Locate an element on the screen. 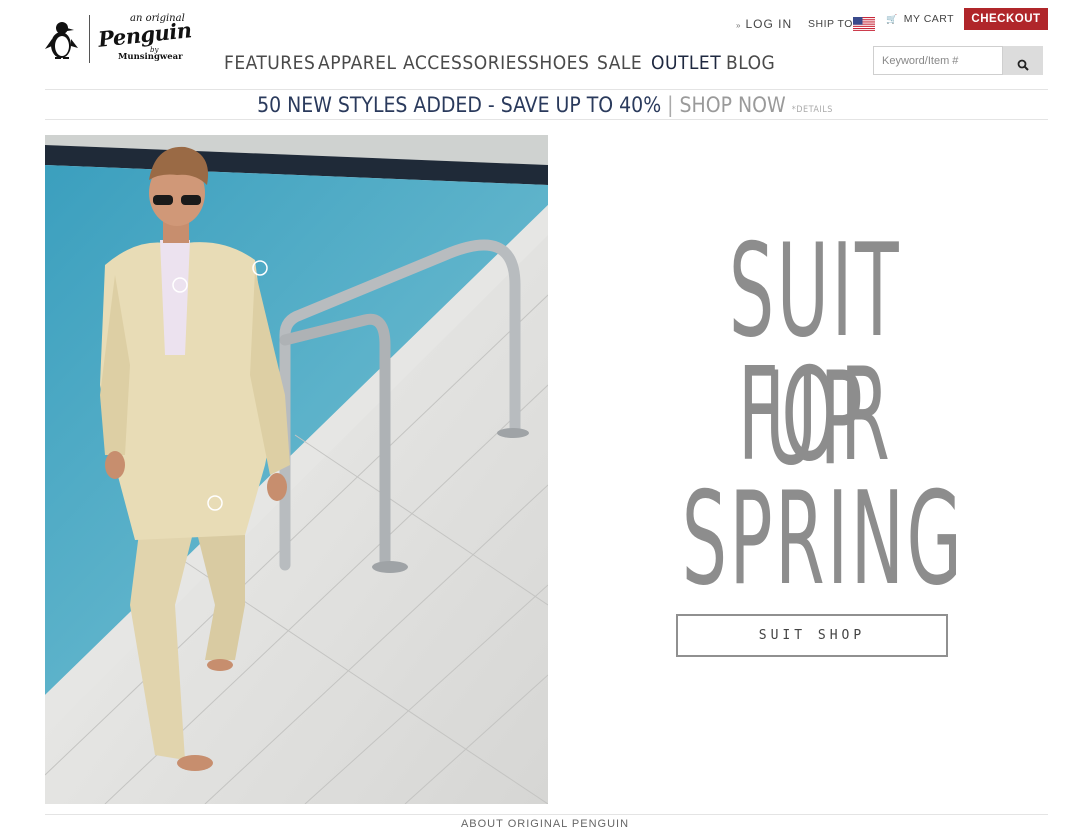 The image size is (1090, 835). nav-item-apparel: APPAREL is located at coordinates (357, 63).